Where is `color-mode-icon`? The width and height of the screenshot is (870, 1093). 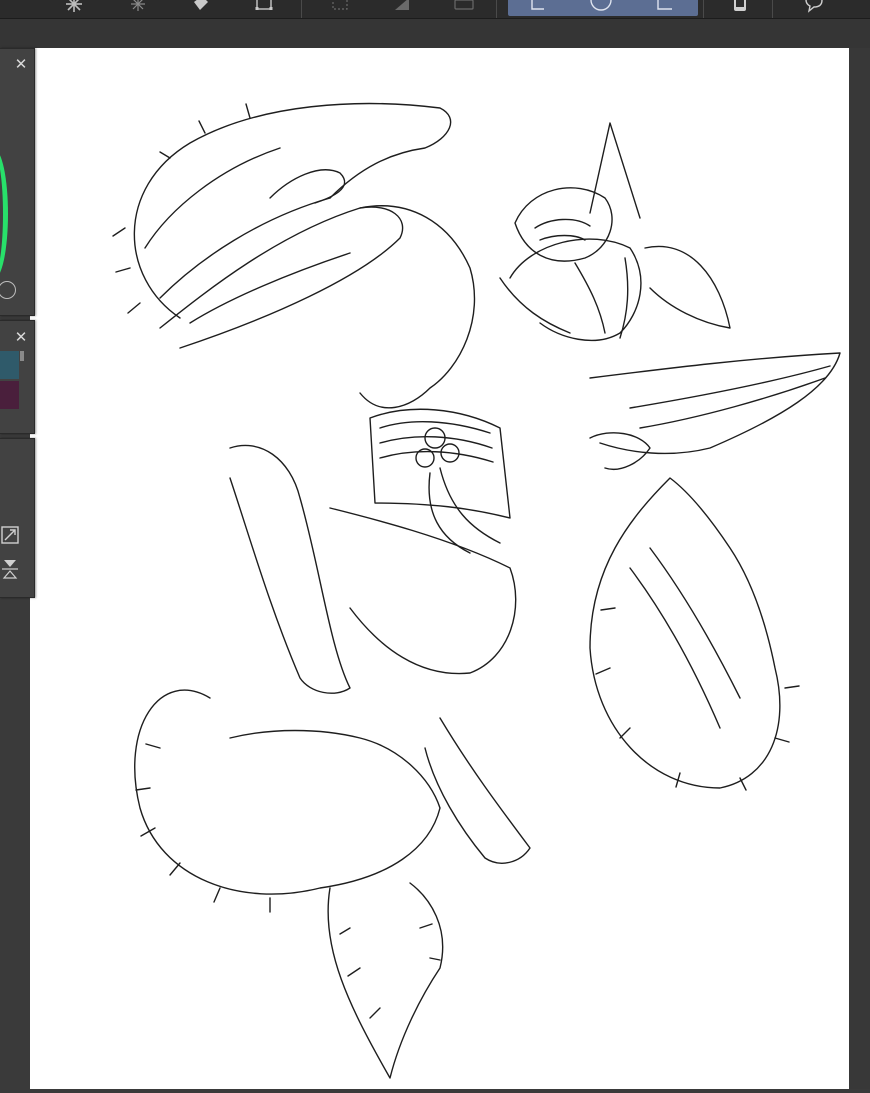
color-mode-icon is located at coordinates (8, 290).